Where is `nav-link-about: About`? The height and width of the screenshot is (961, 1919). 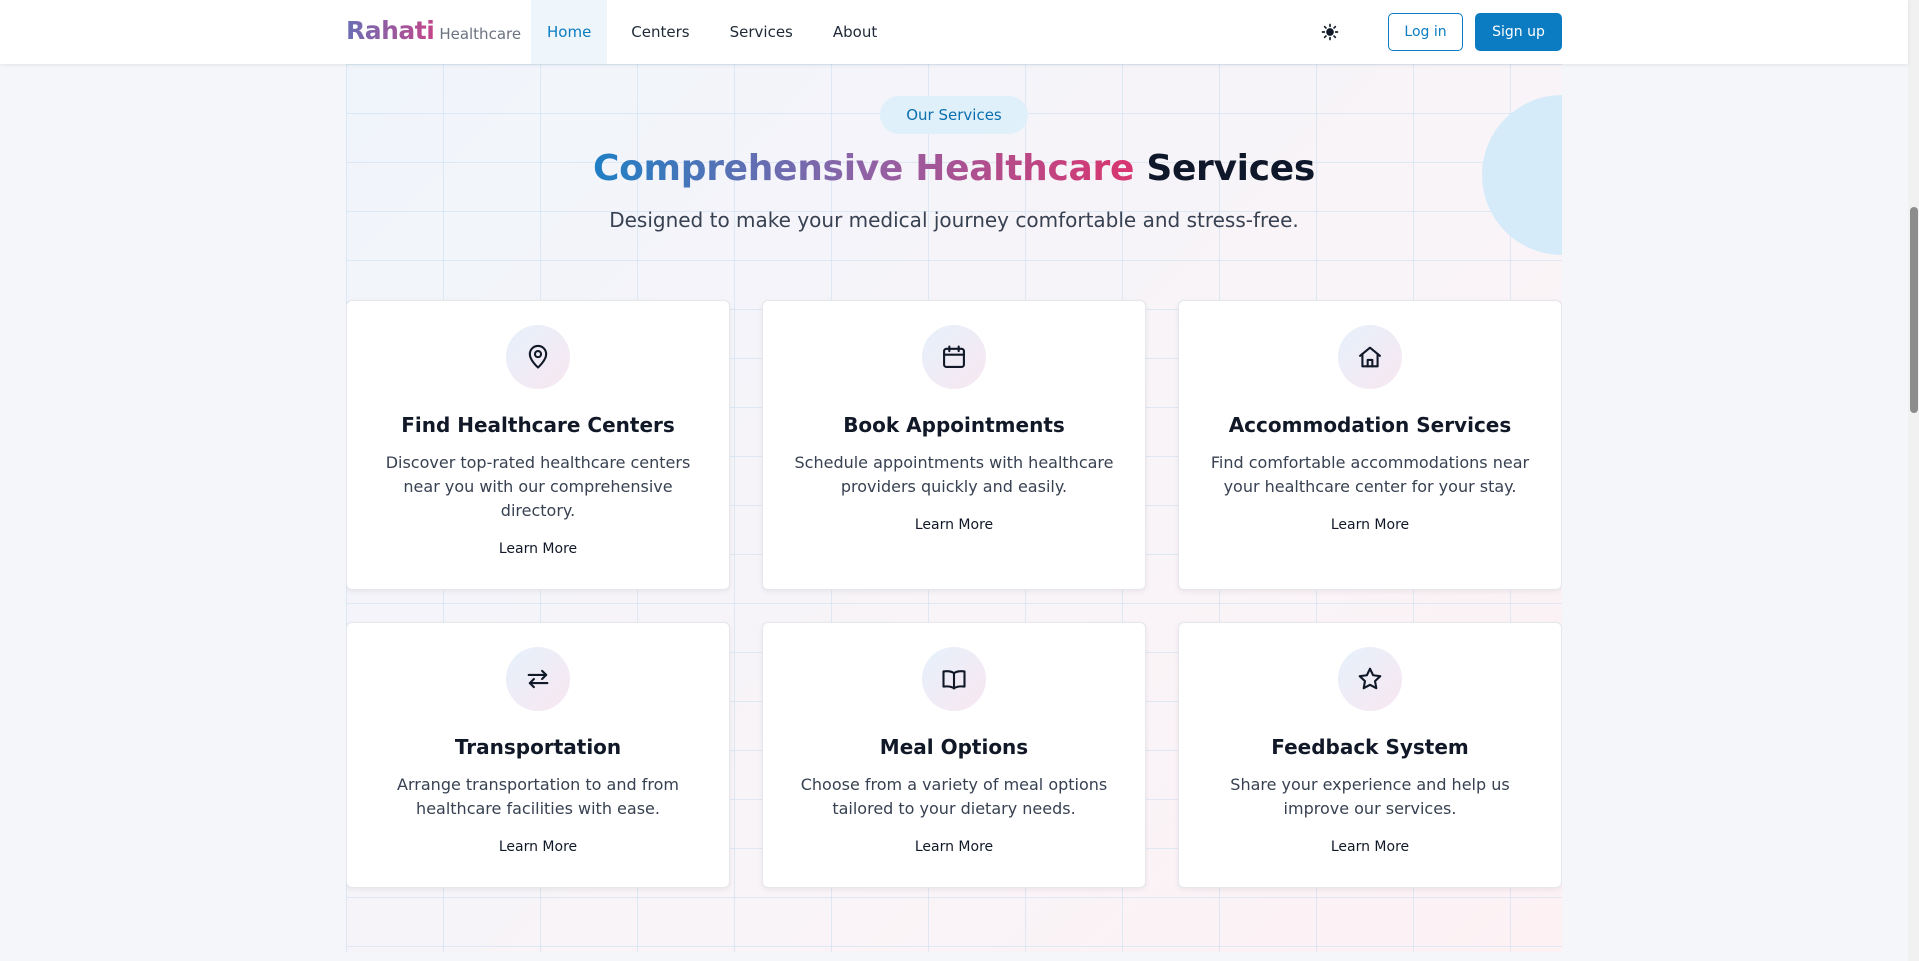
nav-link-about: About is located at coordinates (855, 32).